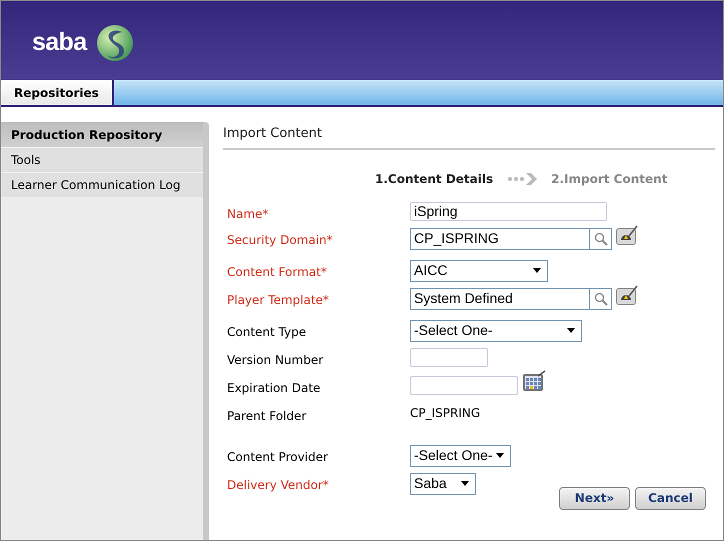 This screenshot has height=541, width=724. I want to click on page-title: Import Content, so click(469, 136).